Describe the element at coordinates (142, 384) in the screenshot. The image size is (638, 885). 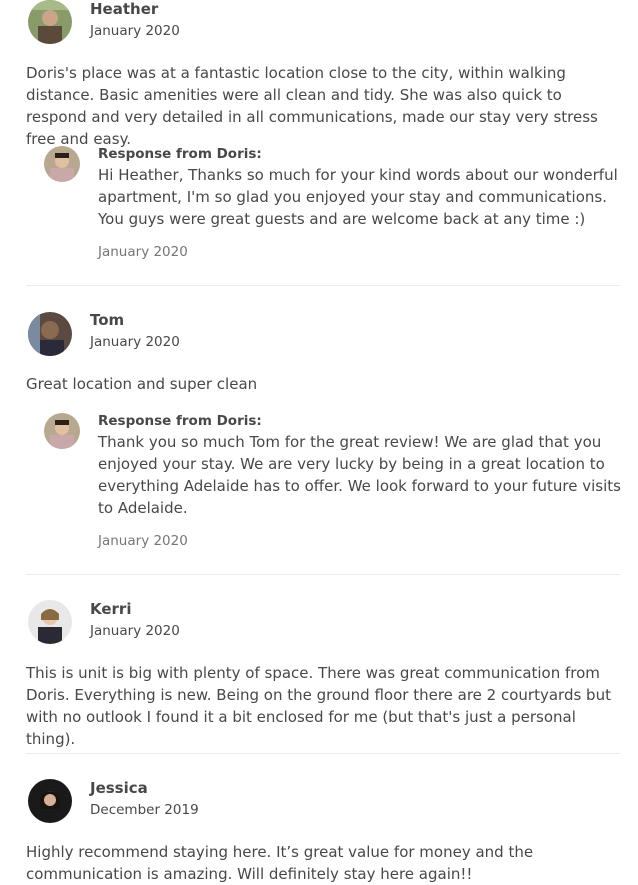
I see `review-text: Great location and super clean` at that location.